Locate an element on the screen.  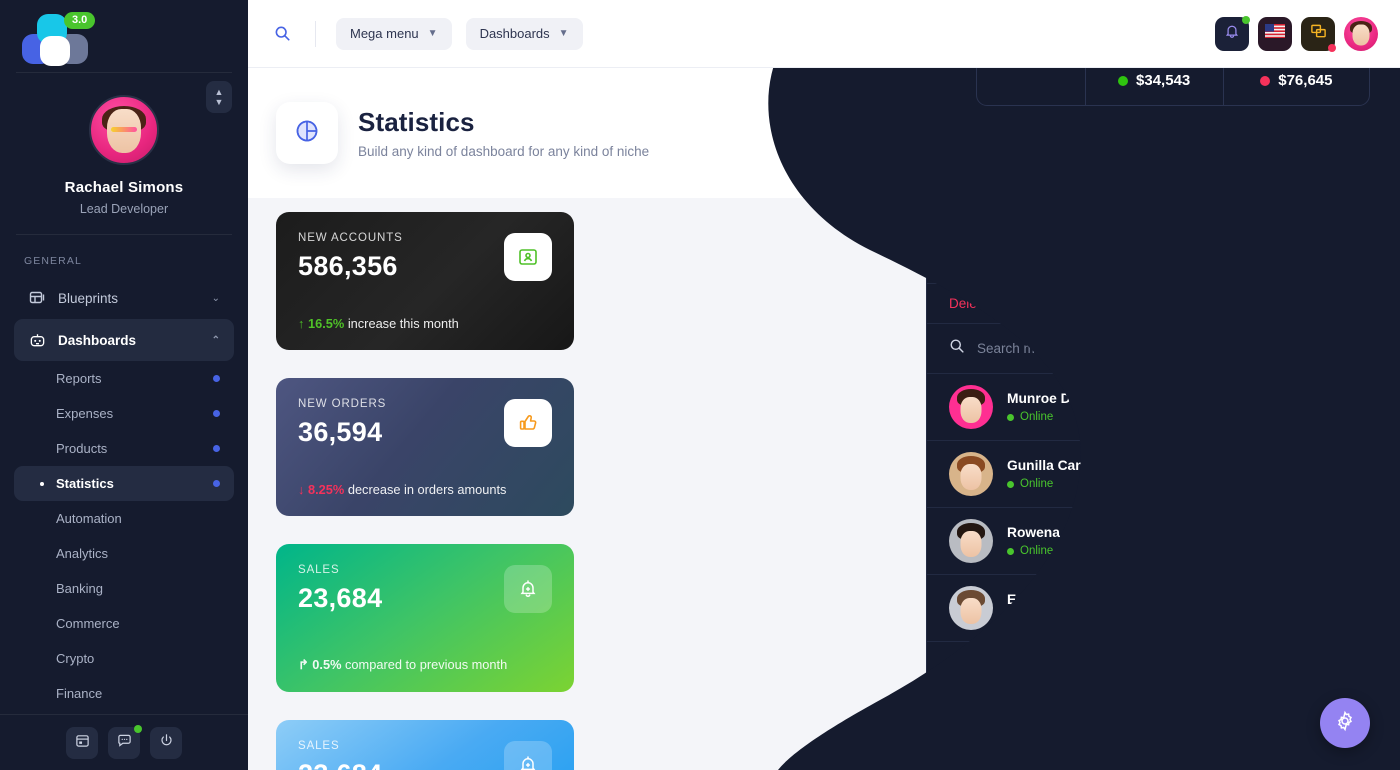
kpi-card-sales-blue: SALES 23,684 ↱ 0.5% c is located at coordinates (425, 745).